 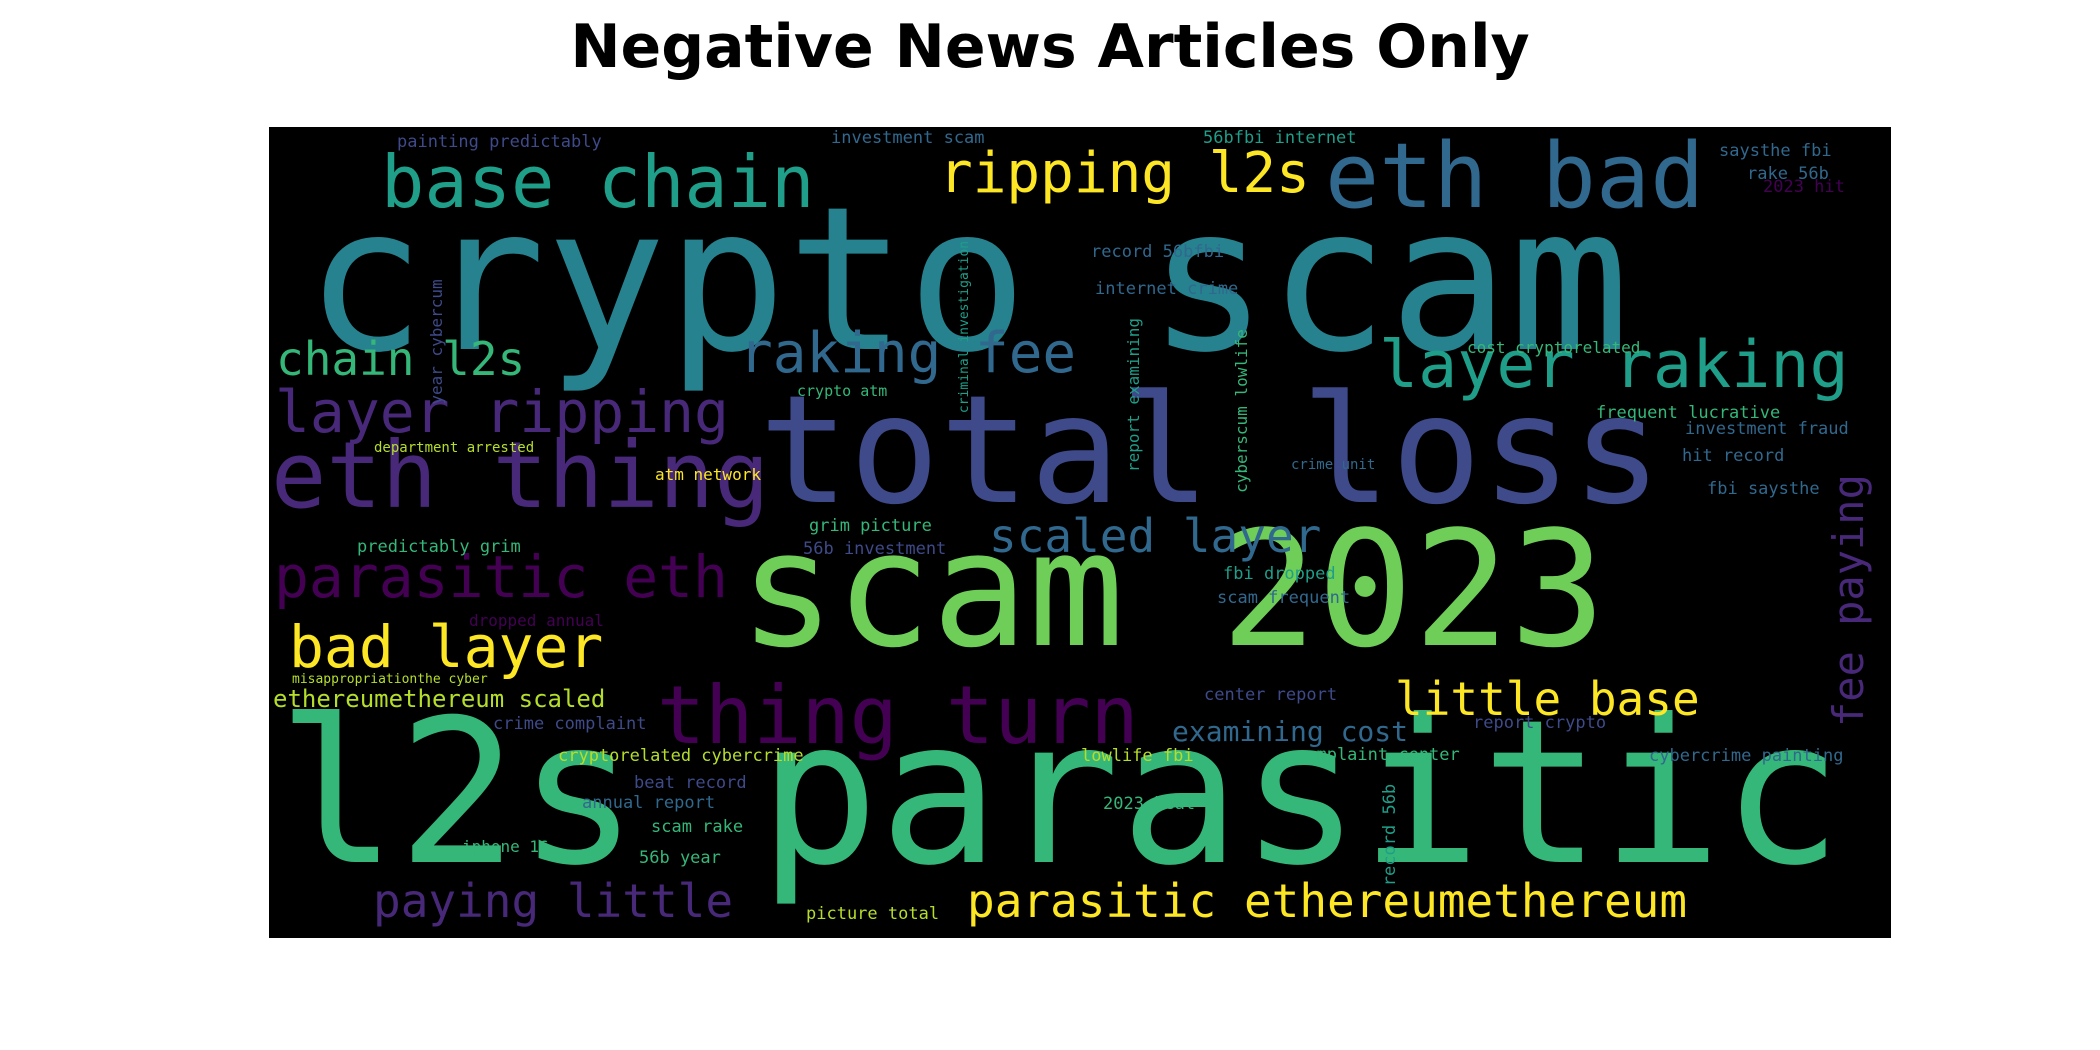 What do you see at coordinates (1155, 536) in the screenshot?
I see `word-scaled-layer: scaled layer` at bounding box center [1155, 536].